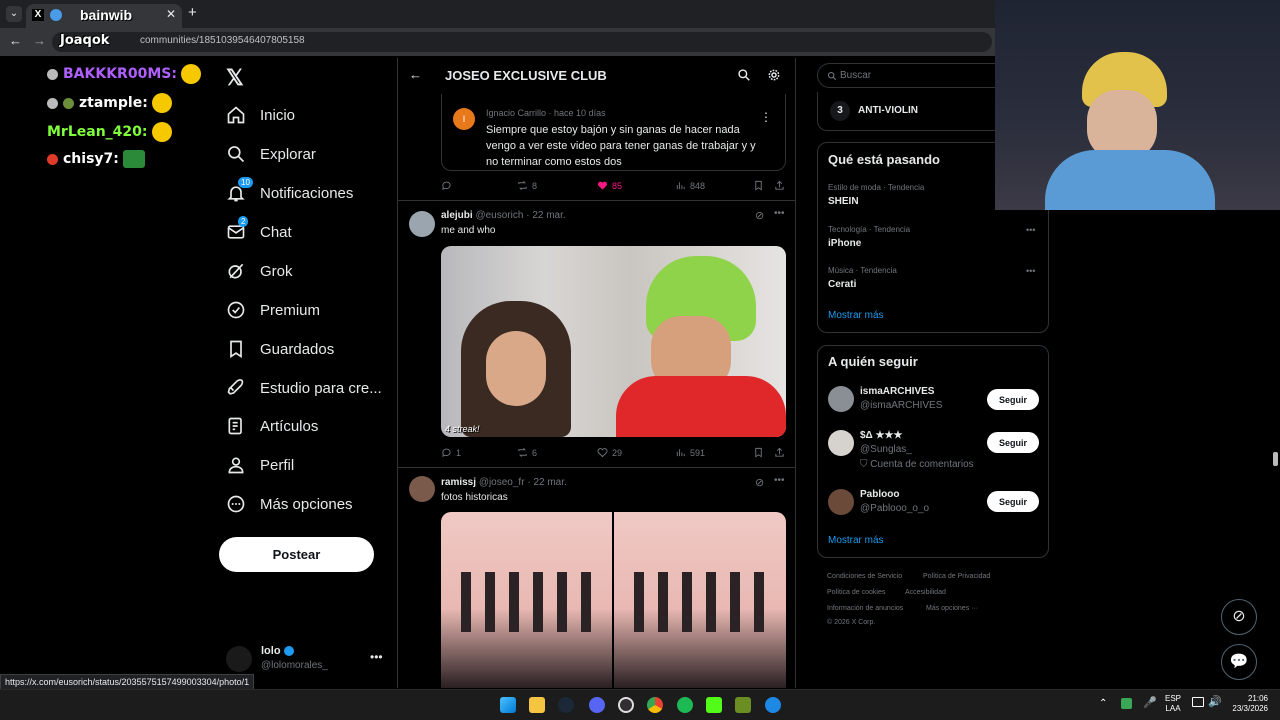 This screenshot has width=1280, height=720. What do you see at coordinates (880, 494) in the screenshot?
I see `follow-name: Pablooo` at bounding box center [880, 494].